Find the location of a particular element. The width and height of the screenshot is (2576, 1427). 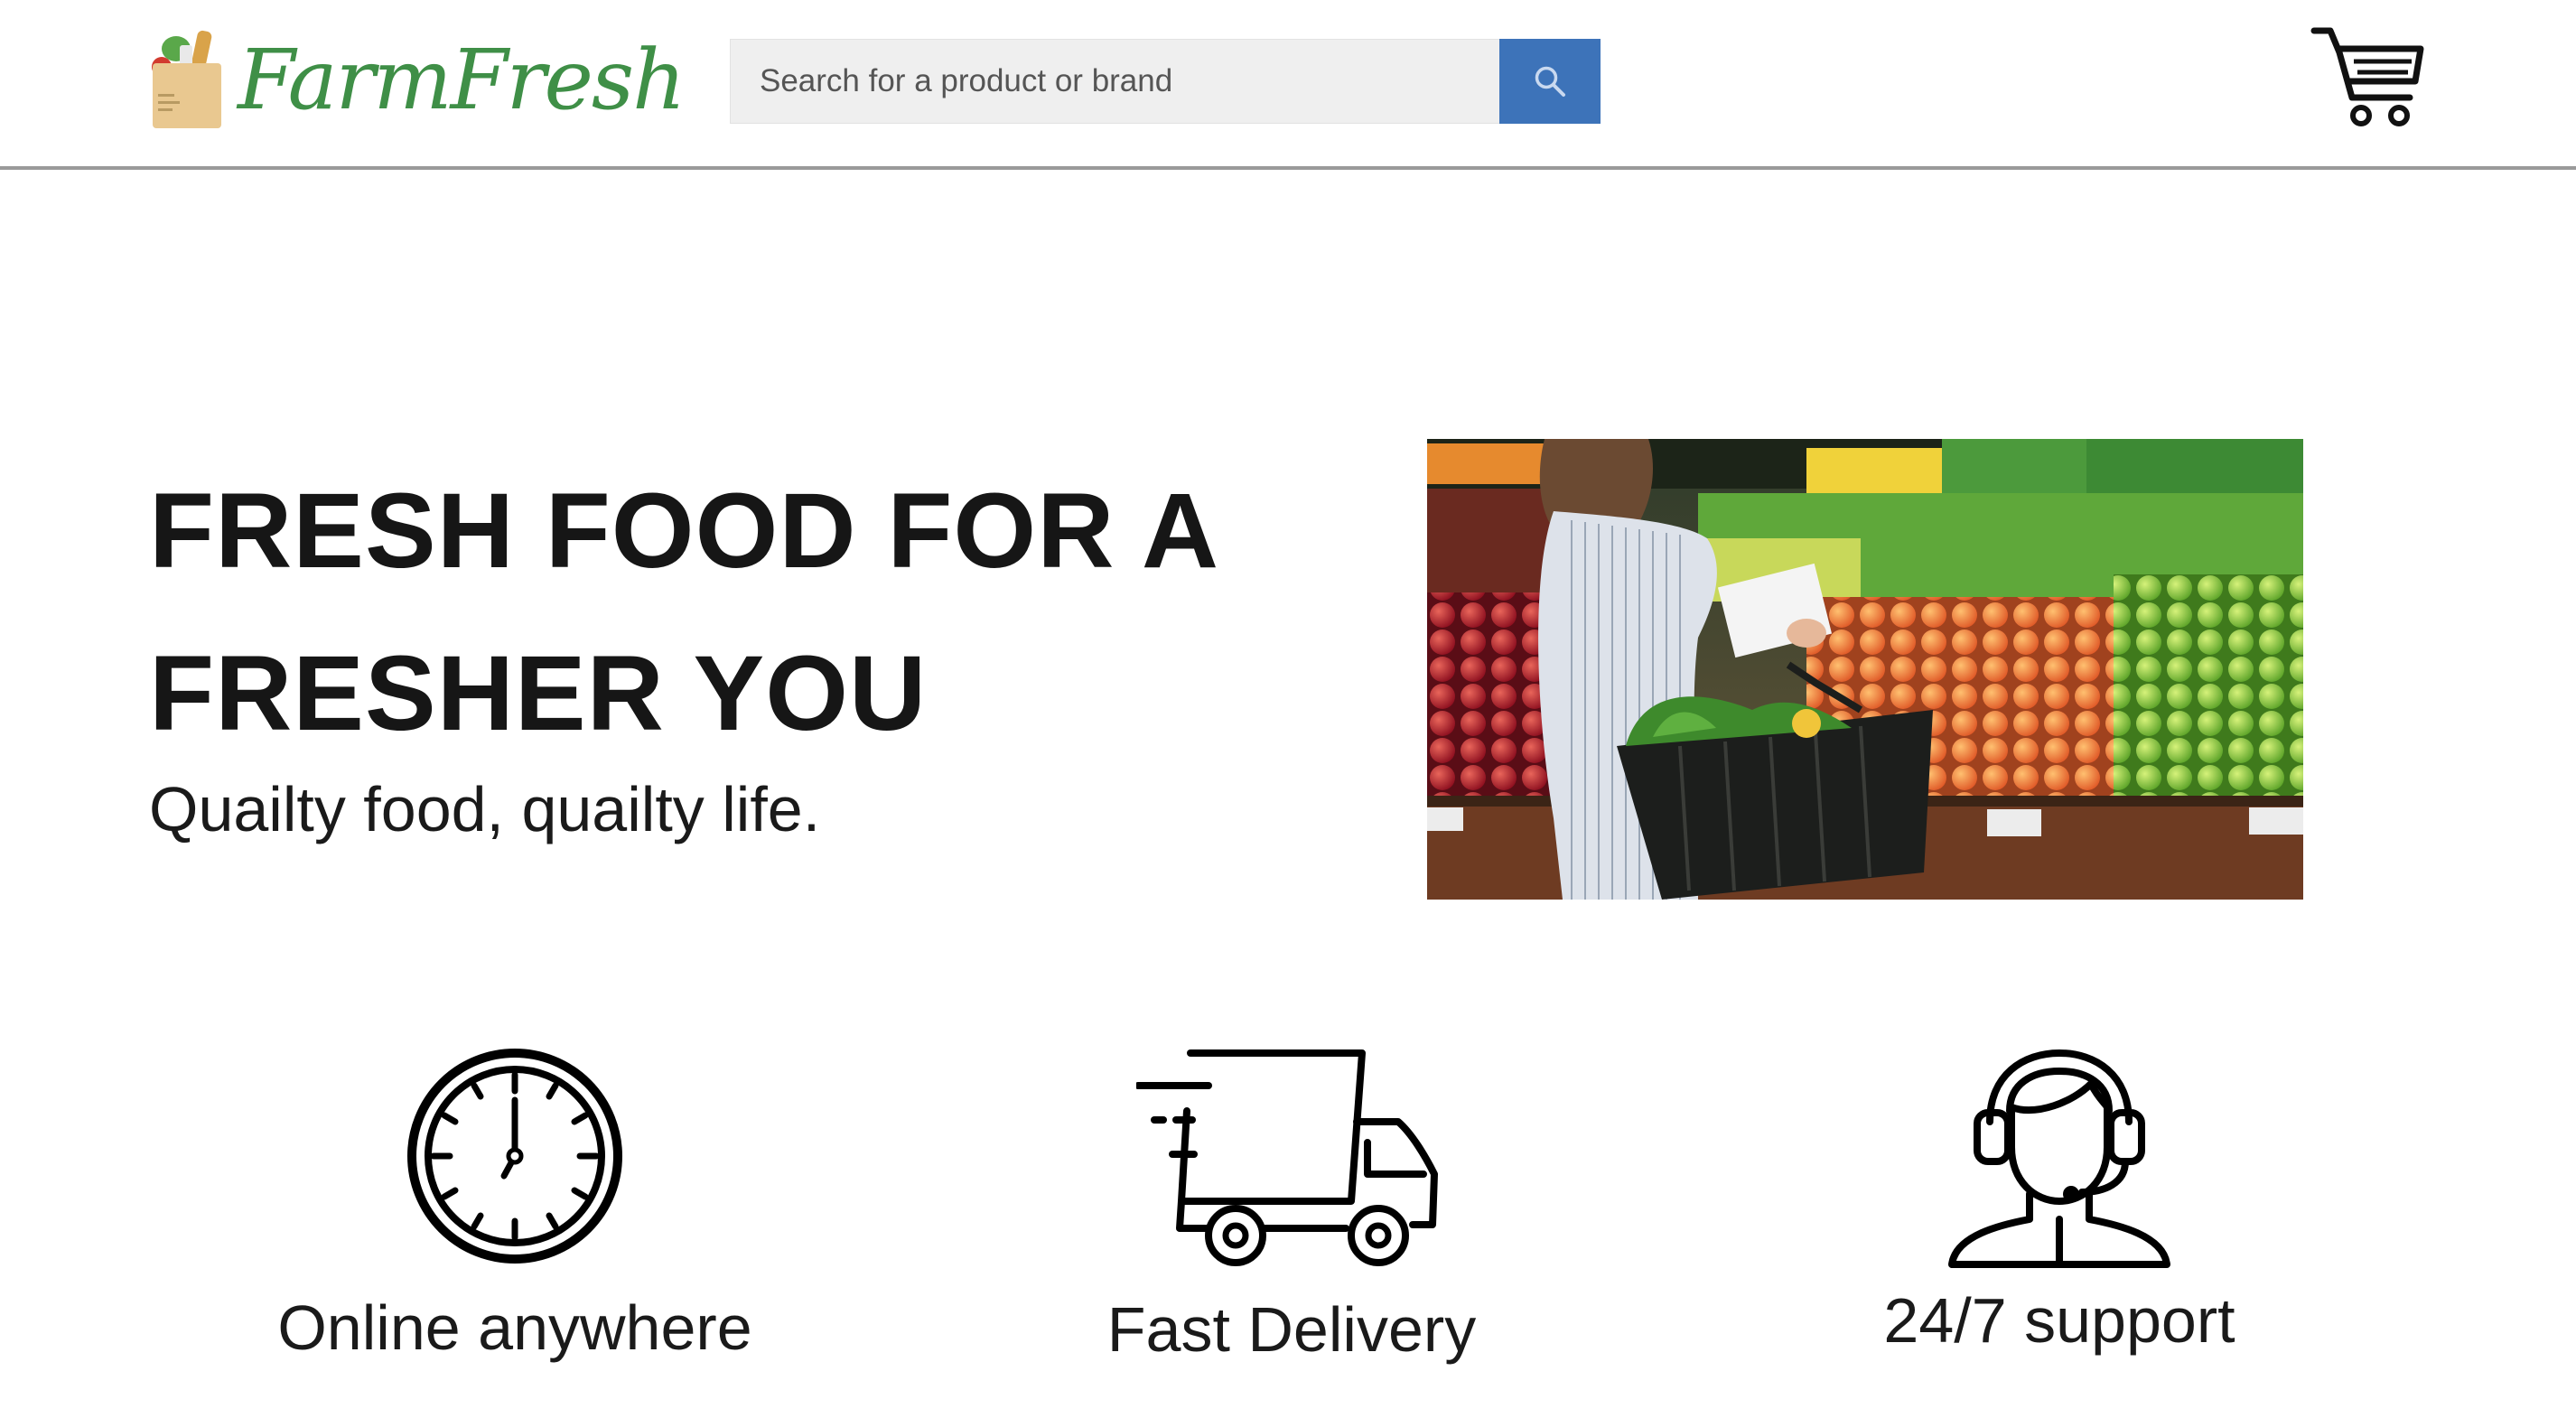

clock-icon is located at coordinates (514, 1156).